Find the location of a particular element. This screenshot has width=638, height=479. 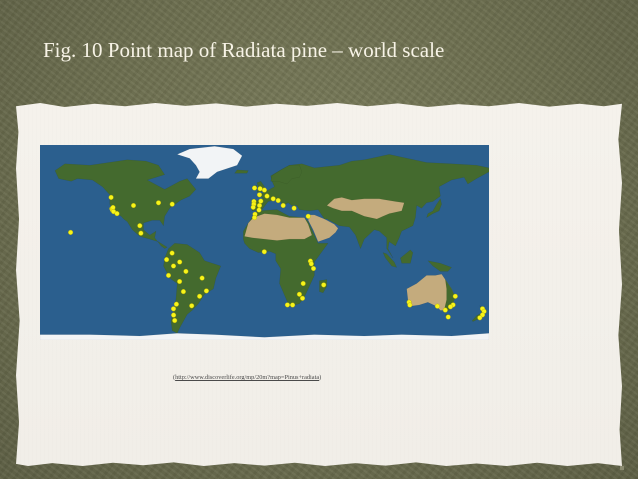

iceland-landmass is located at coordinates (241, 171).